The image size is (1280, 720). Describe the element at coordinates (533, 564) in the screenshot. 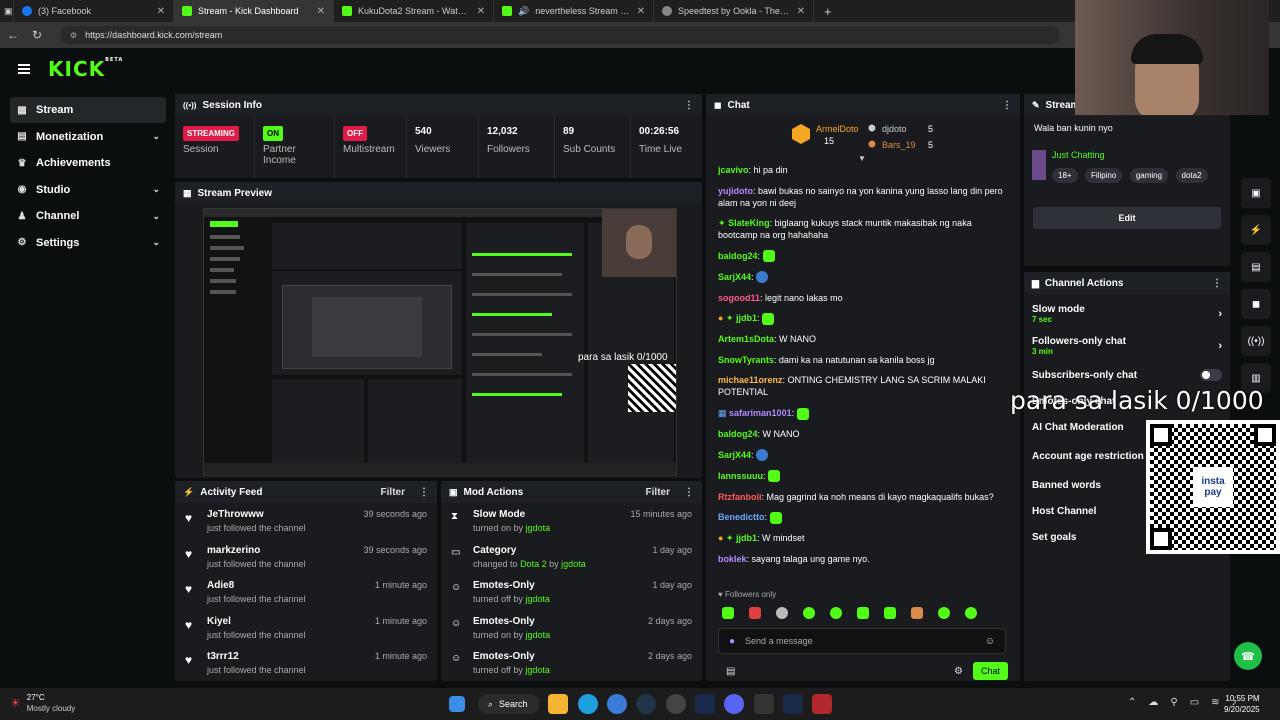

I see `mod-target: Dota 2` at that location.